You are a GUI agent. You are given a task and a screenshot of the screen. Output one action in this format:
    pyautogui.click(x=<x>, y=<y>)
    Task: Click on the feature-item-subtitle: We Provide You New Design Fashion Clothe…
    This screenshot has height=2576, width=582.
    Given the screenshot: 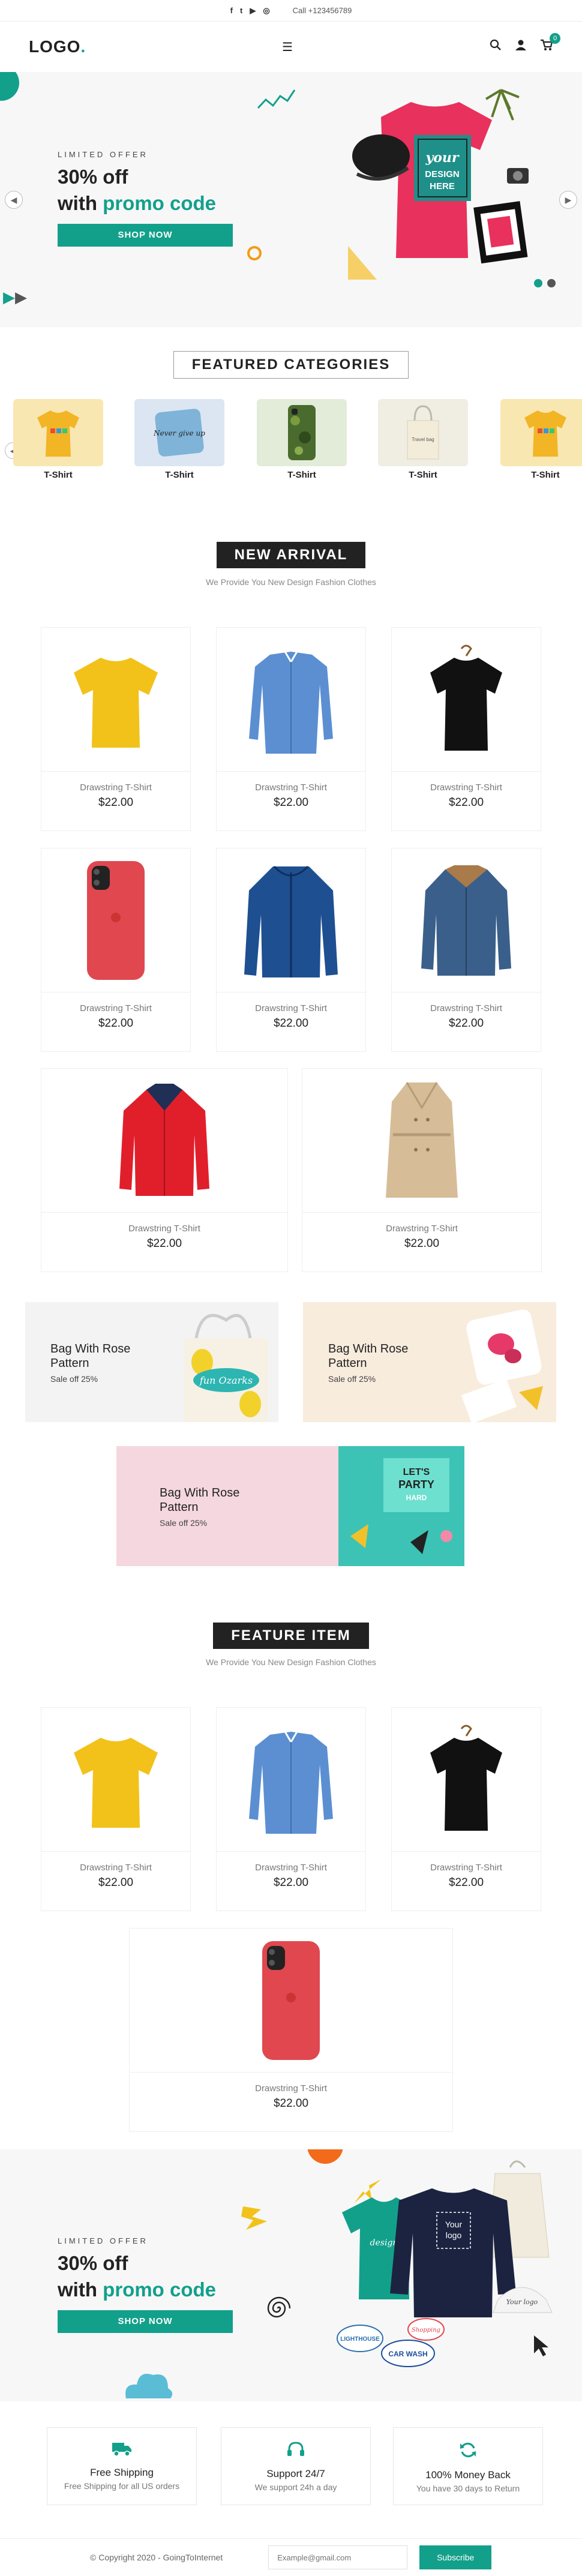 What is the action you would take?
    pyautogui.click(x=291, y=1662)
    